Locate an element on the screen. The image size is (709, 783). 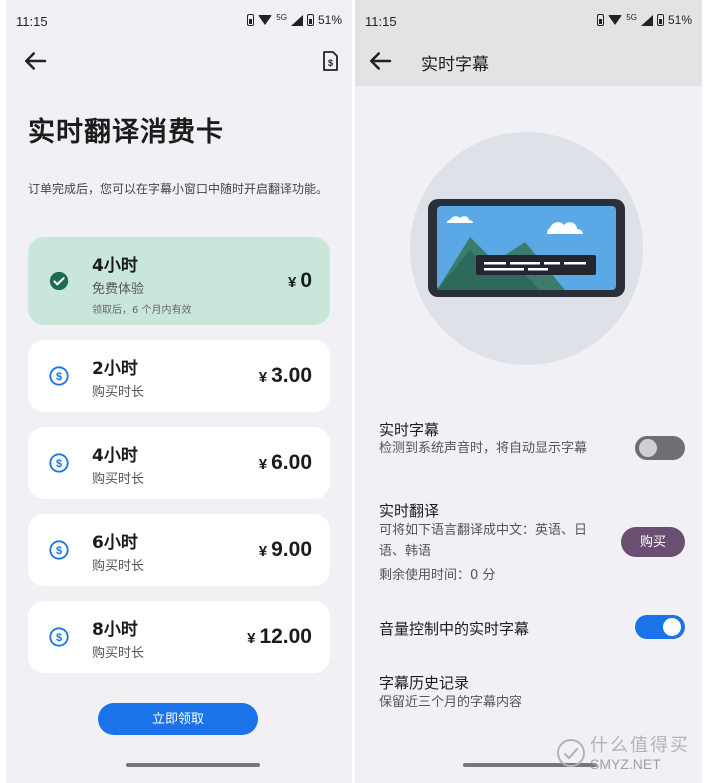
plan-price: ¥12.00 is located at coordinates (279, 637).